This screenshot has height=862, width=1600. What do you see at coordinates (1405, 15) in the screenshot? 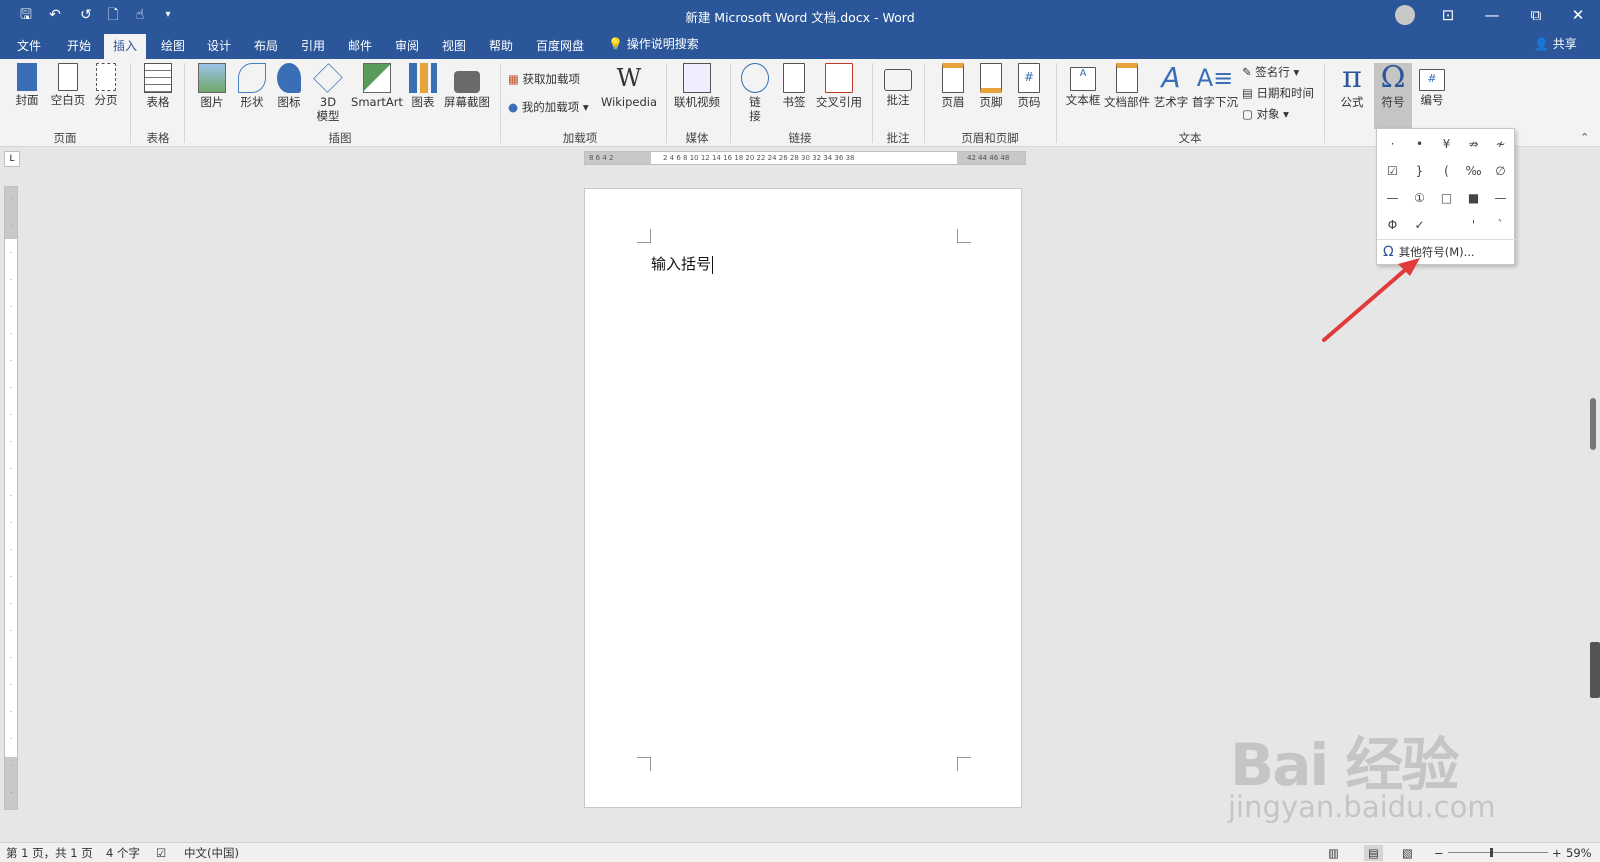
I see `avatar` at bounding box center [1405, 15].